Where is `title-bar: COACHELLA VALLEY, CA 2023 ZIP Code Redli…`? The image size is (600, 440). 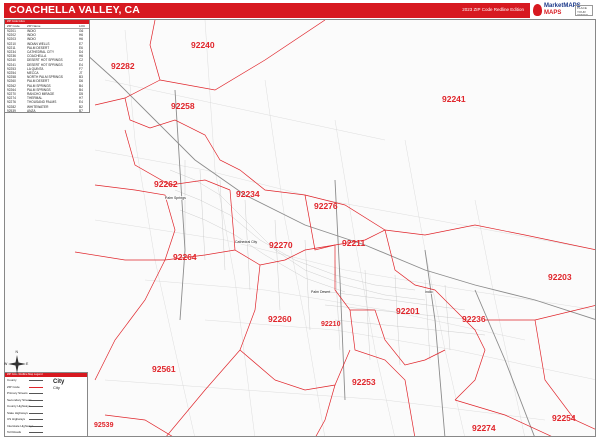 title-bar: COACHELLA VALLEY, CA 2023 ZIP Code Redli… is located at coordinates (267, 10).